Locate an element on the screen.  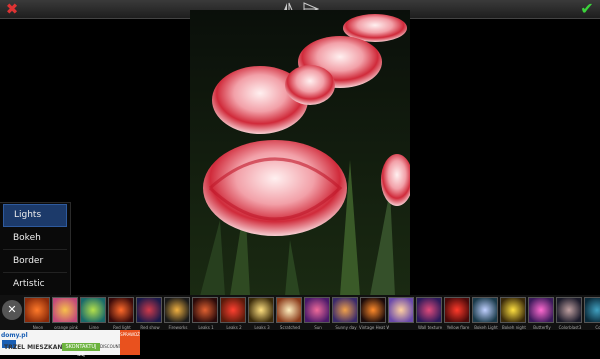
effect-thumbnail: Leaks 2 is located at coordinates (233, 313).